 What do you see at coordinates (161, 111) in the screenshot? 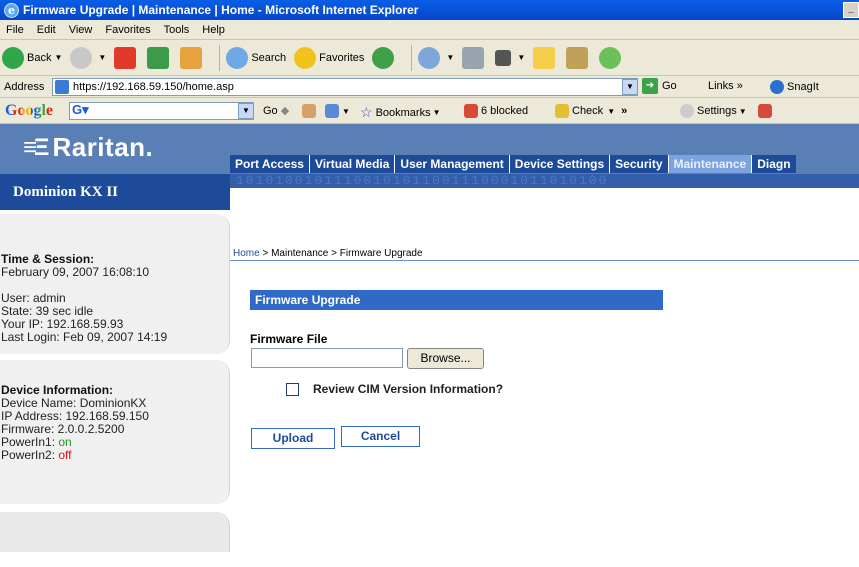
I see `google-search-input` at bounding box center [161, 111].